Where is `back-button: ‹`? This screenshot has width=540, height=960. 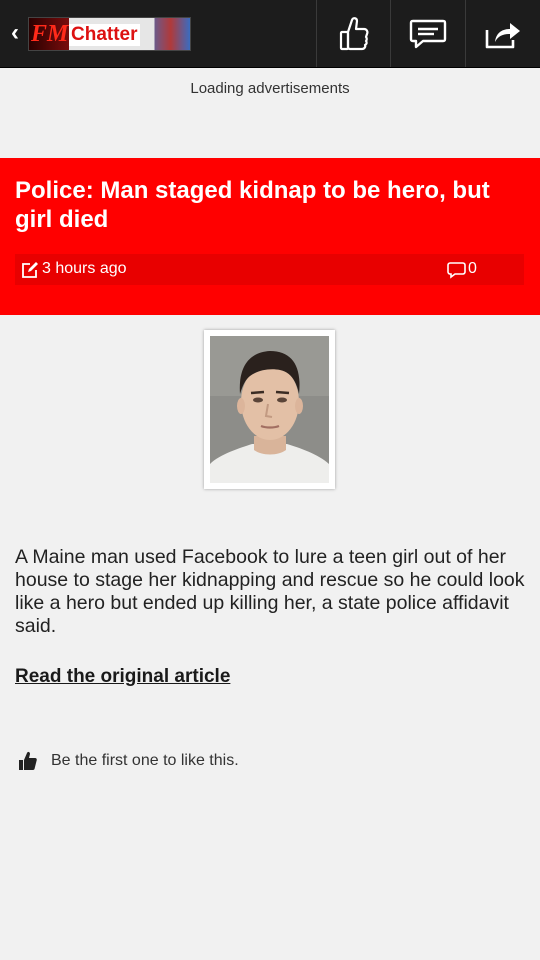 back-button: ‹ is located at coordinates (15, 33).